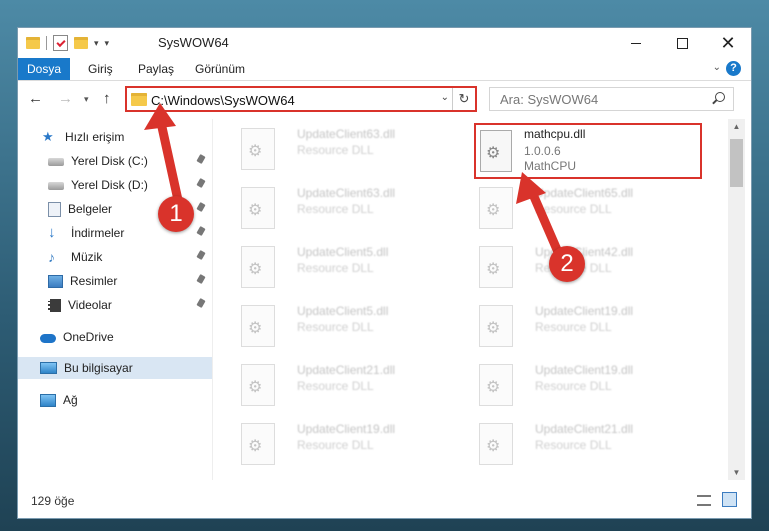 The height and width of the screenshot is (531, 769). I want to click on sidebar-item-pictures: Resimler, so click(115, 281).